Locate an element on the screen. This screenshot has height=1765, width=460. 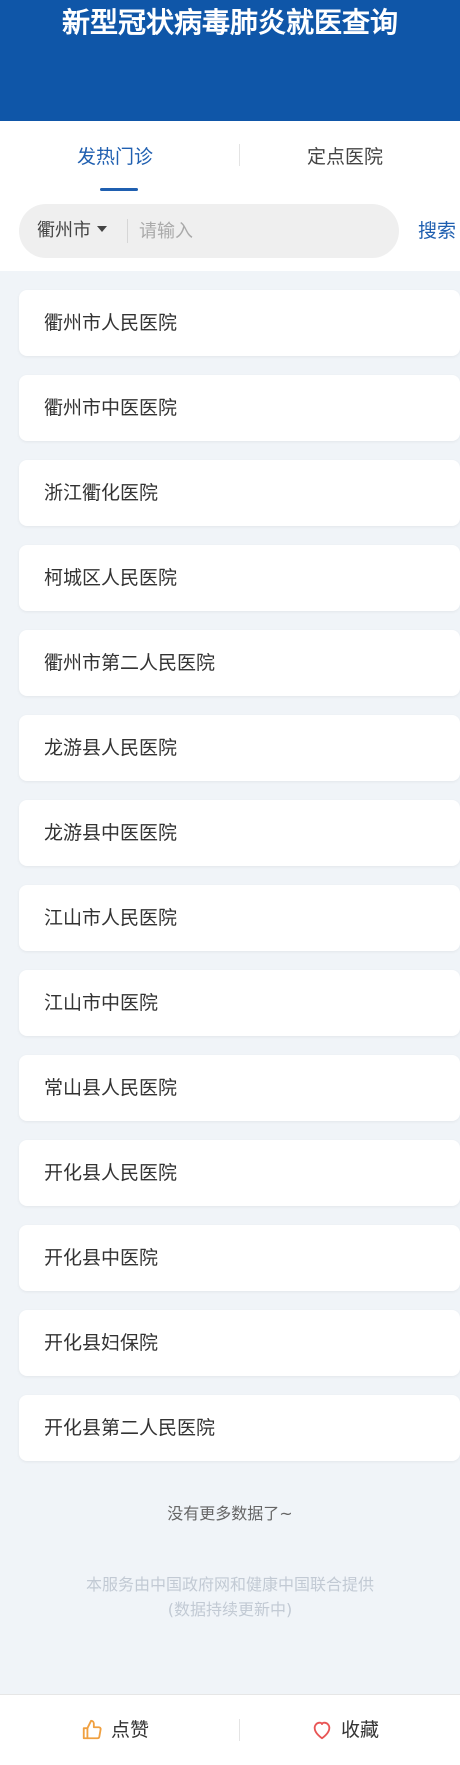
hospital-list-item: 开化县第二人民医院 is located at coordinates (239, 1428).